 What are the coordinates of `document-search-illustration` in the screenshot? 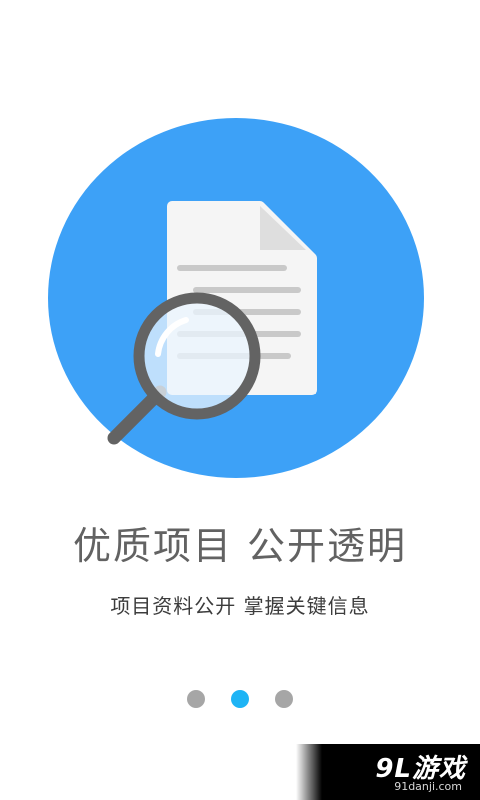 It's located at (212, 323).